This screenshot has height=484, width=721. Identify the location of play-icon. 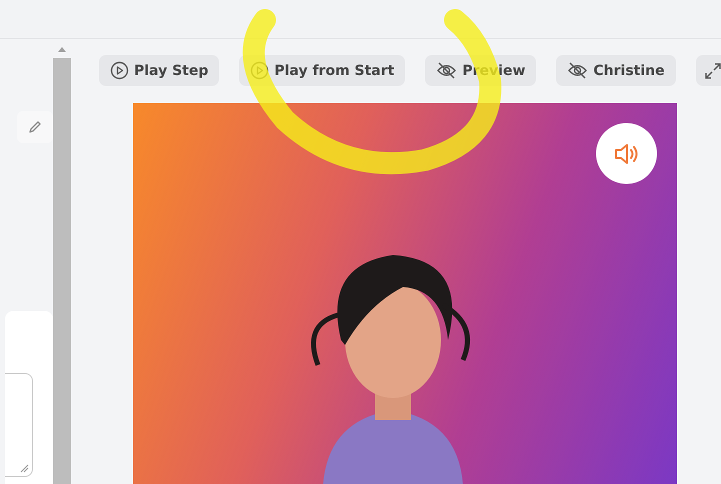
(119, 70).